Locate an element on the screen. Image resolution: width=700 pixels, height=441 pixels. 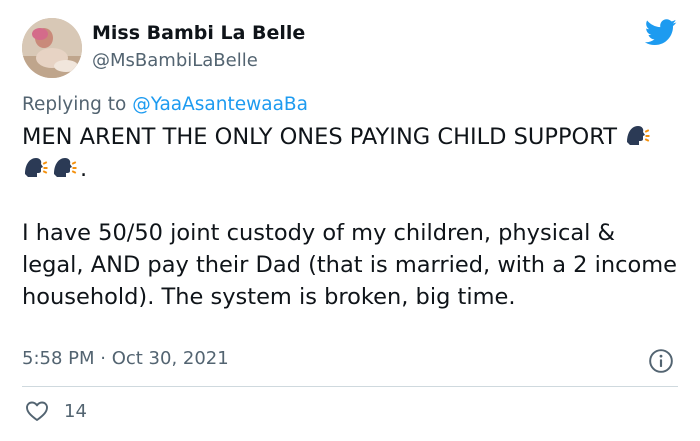
user-handle: @MsBambiLaBelle is located at coordinates (175, 60).